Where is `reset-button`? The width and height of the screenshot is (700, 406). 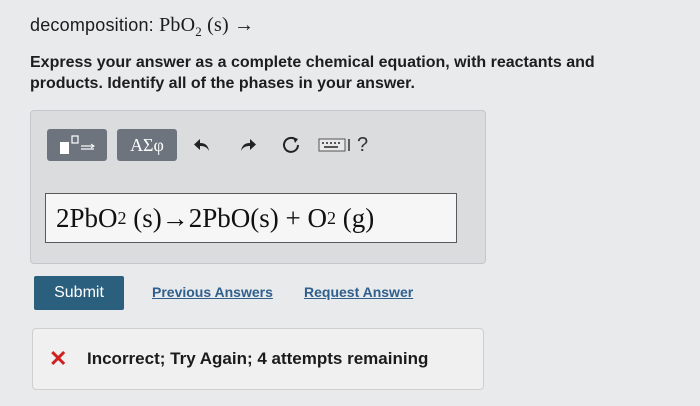
reset-button is located at coordinates (291, 145).